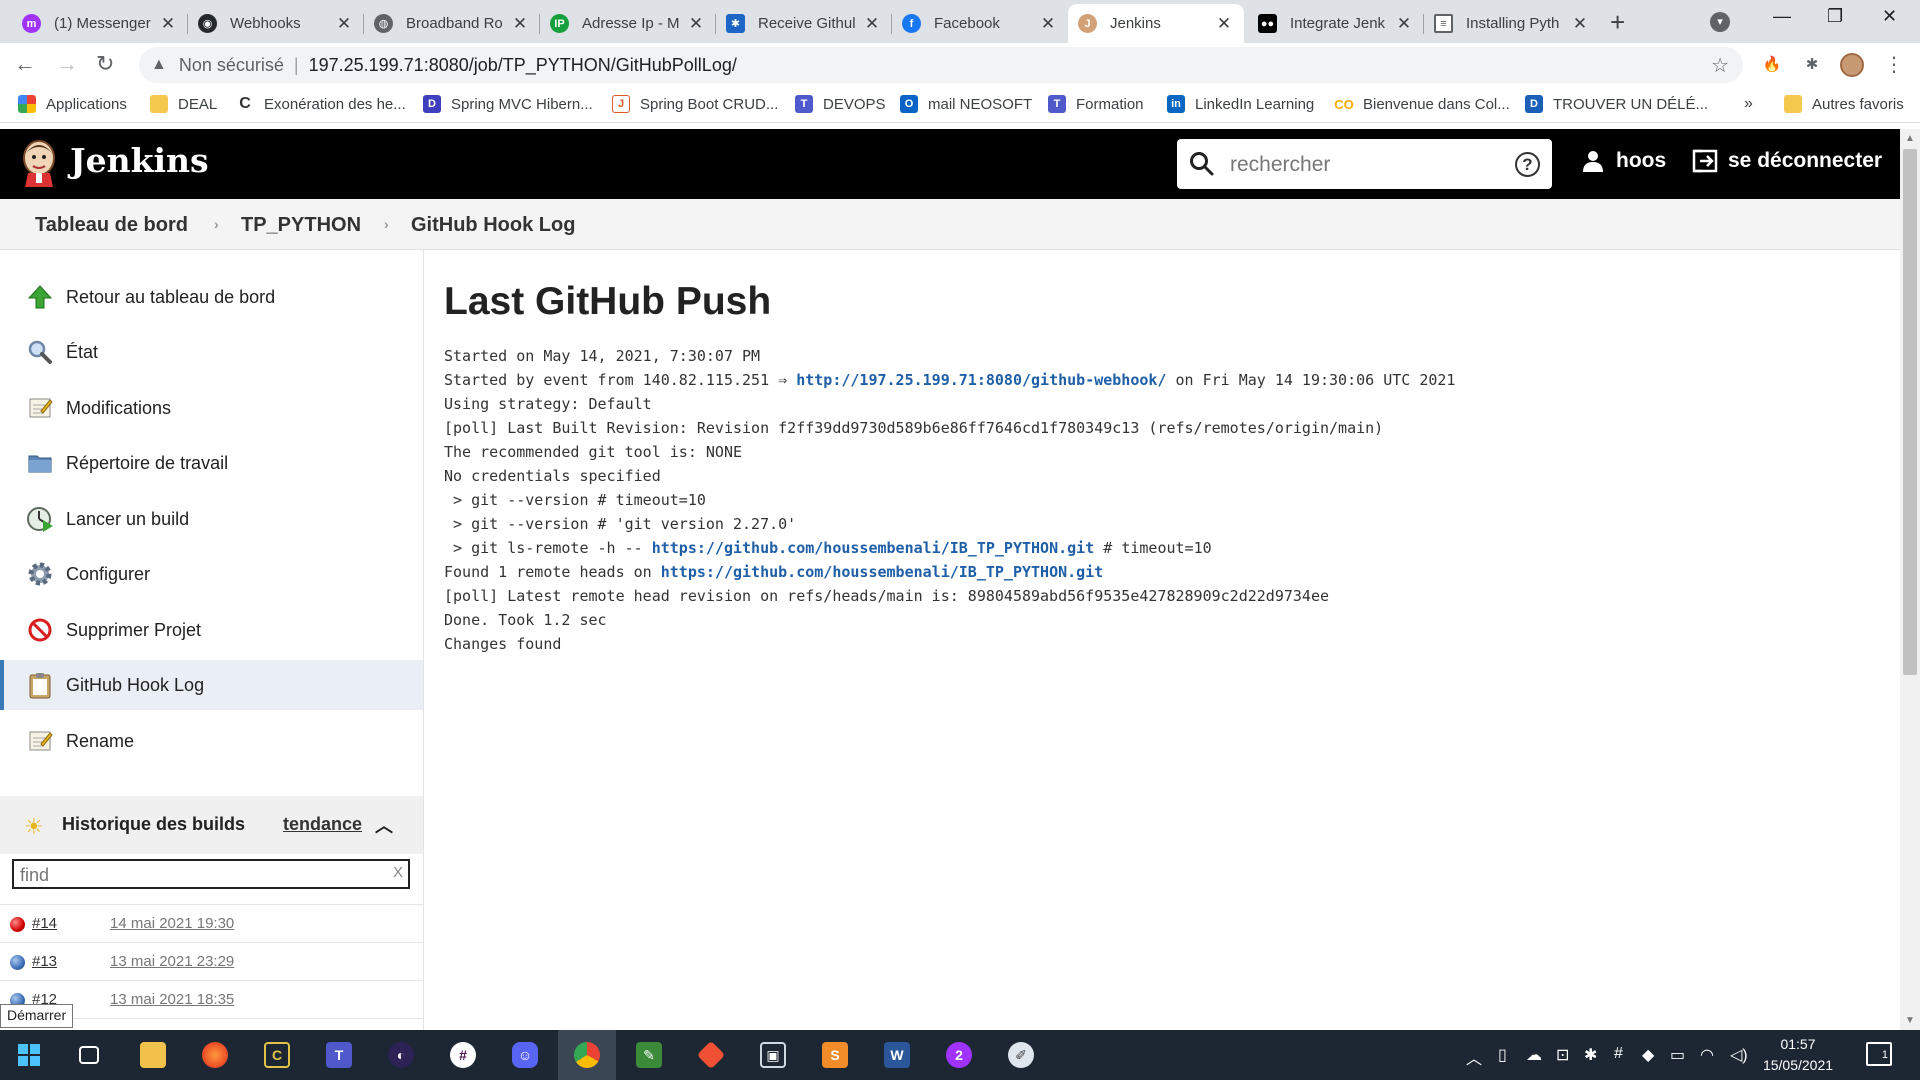 The image size is (1920, 1080). I want to click on clear-filter-icon: X, so click(398, 872).